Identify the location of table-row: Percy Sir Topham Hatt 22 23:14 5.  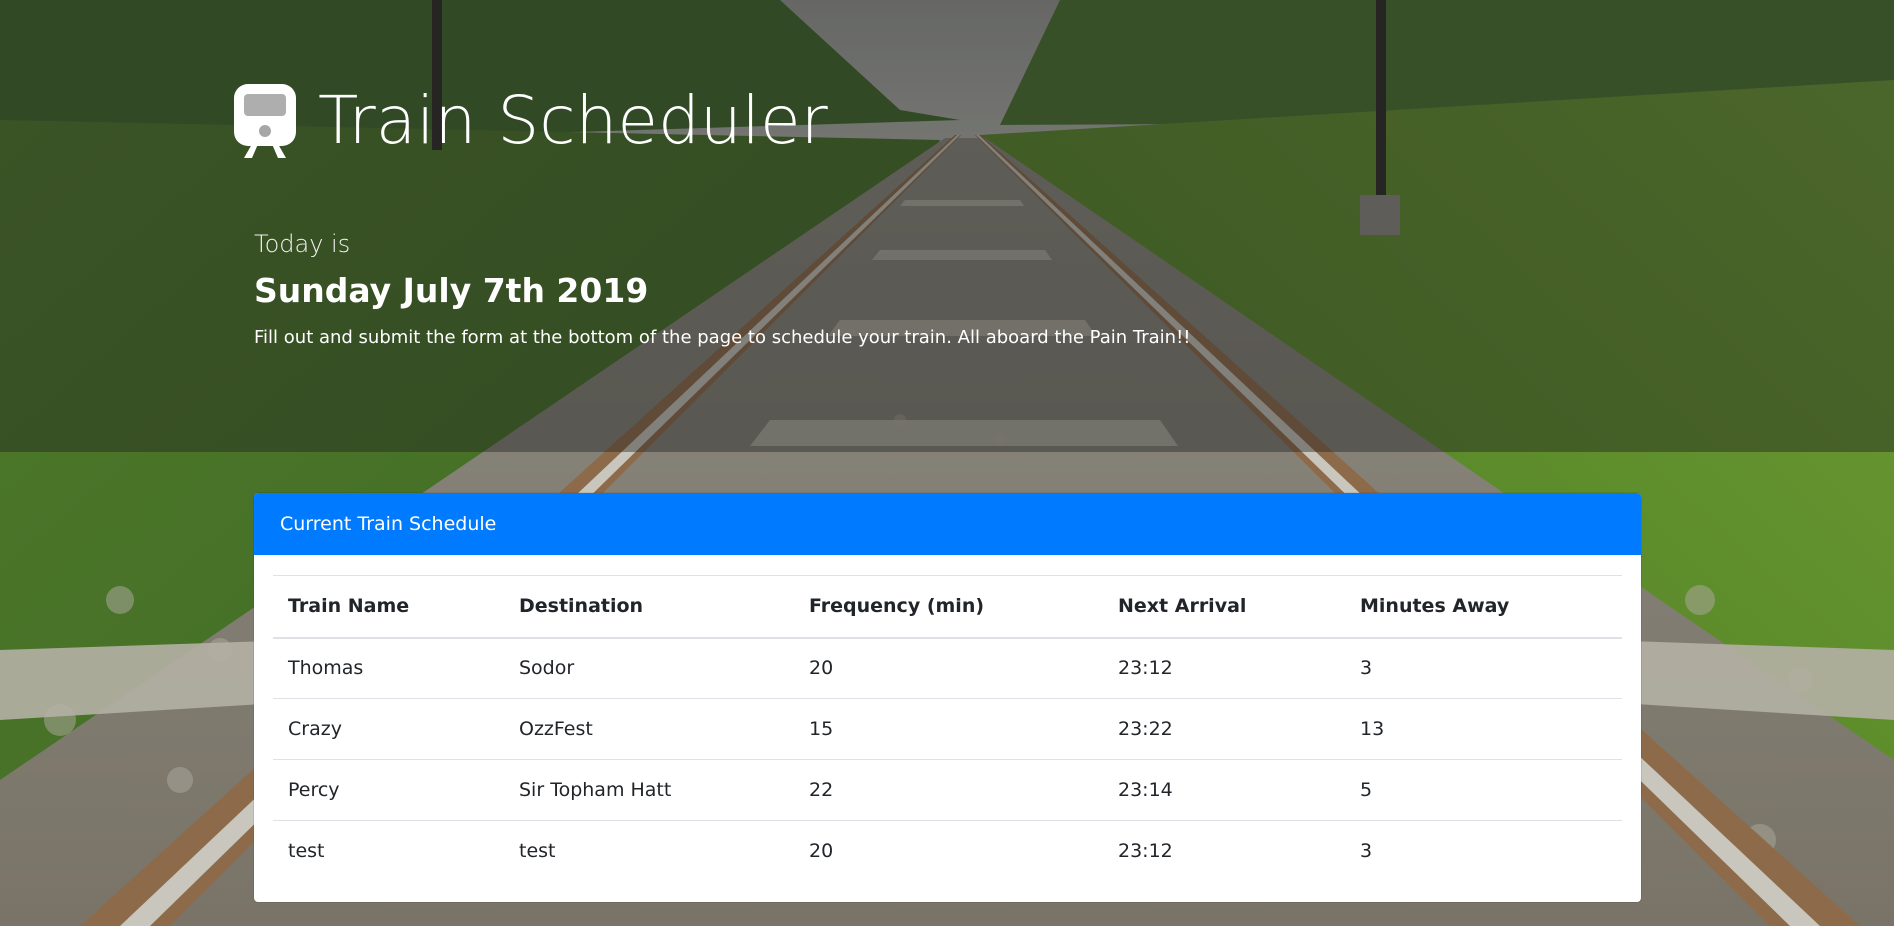
(947, 790).